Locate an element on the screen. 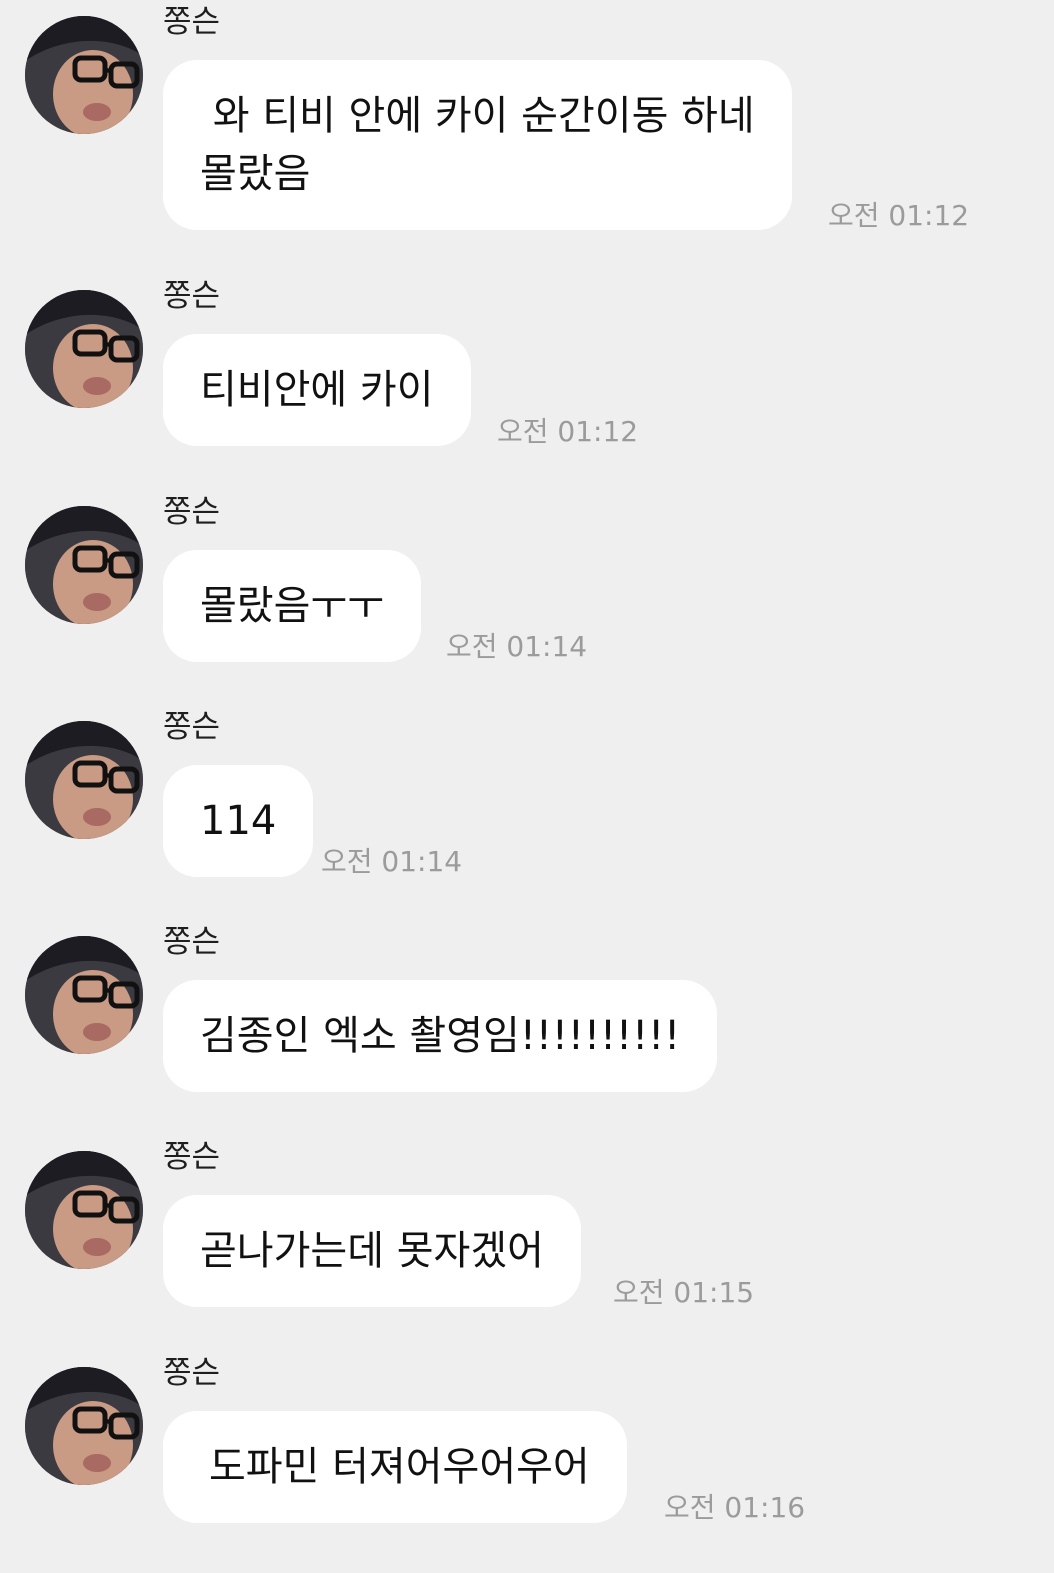  message-bubble: 114 is located at coordinates (238, 821).